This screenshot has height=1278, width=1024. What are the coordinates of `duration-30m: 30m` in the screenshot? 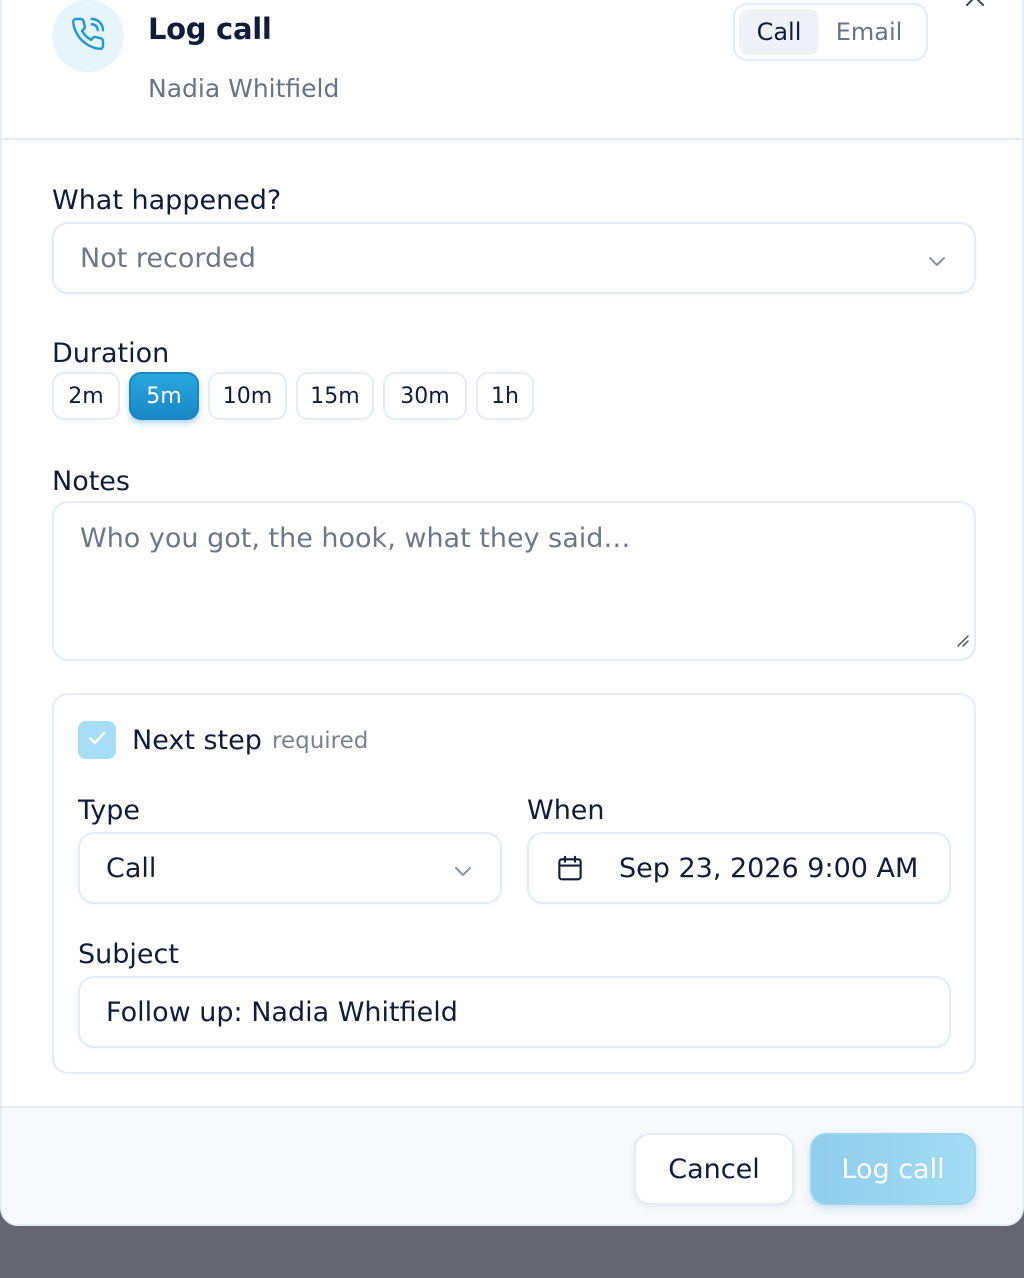 It's located at (425, 396).